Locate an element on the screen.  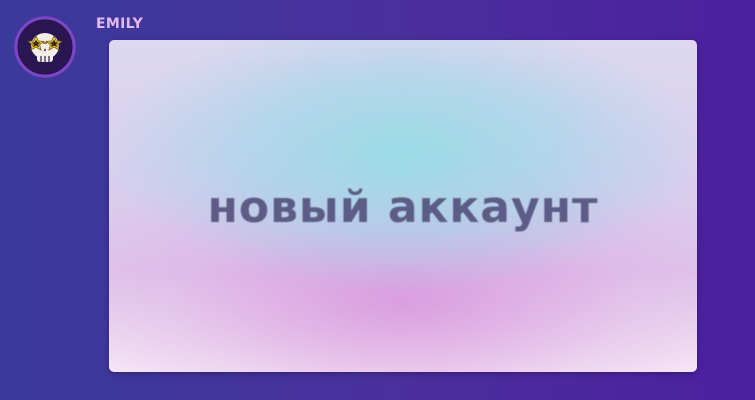
card-text: новый аккаунт is located at coordinates (403, 207).